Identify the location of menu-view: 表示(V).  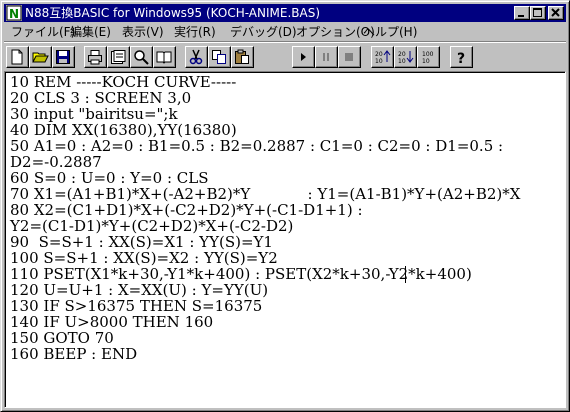
(143, 32).